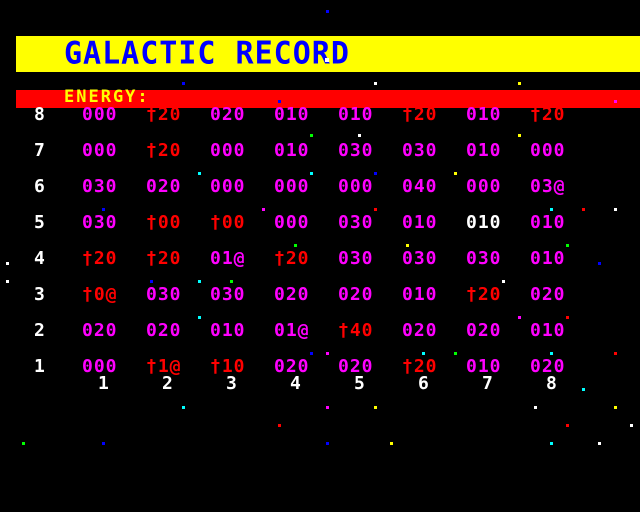 The height and width of the screenshot is (512, 640). What do you see at coordinates (228, 258) in the screenshot?
I see `sector-cell: 01@` at bounding box center [228, 258].